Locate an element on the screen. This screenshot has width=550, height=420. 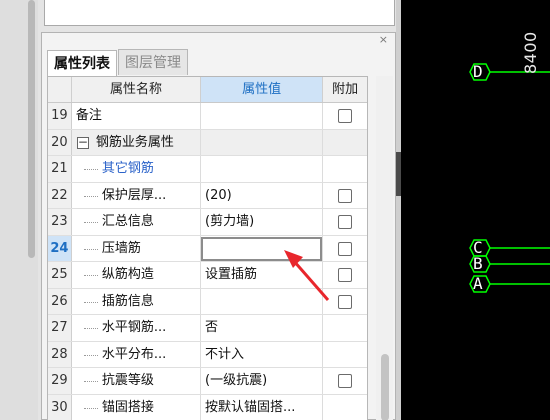
dimension-label: 8400 is located at coordinates (531, 65).